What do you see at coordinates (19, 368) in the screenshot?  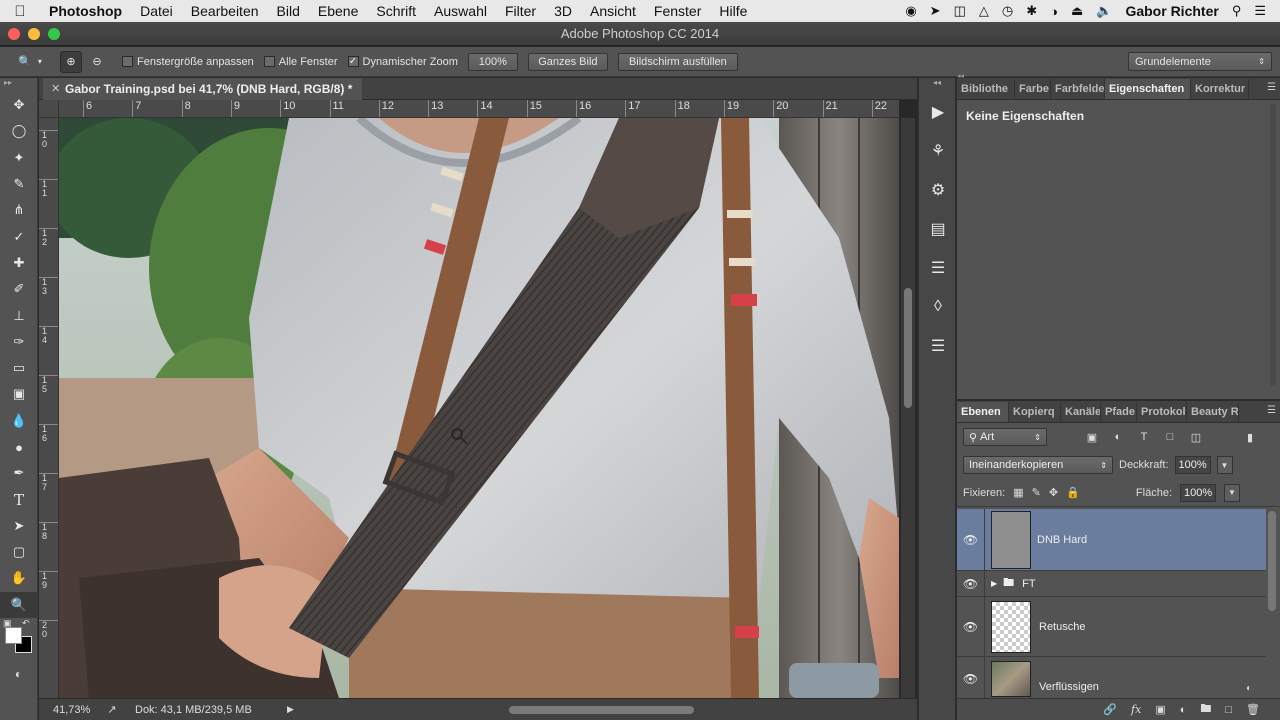 I see `eraser-tool-icon: ▭` at bounding box center [19, 368].